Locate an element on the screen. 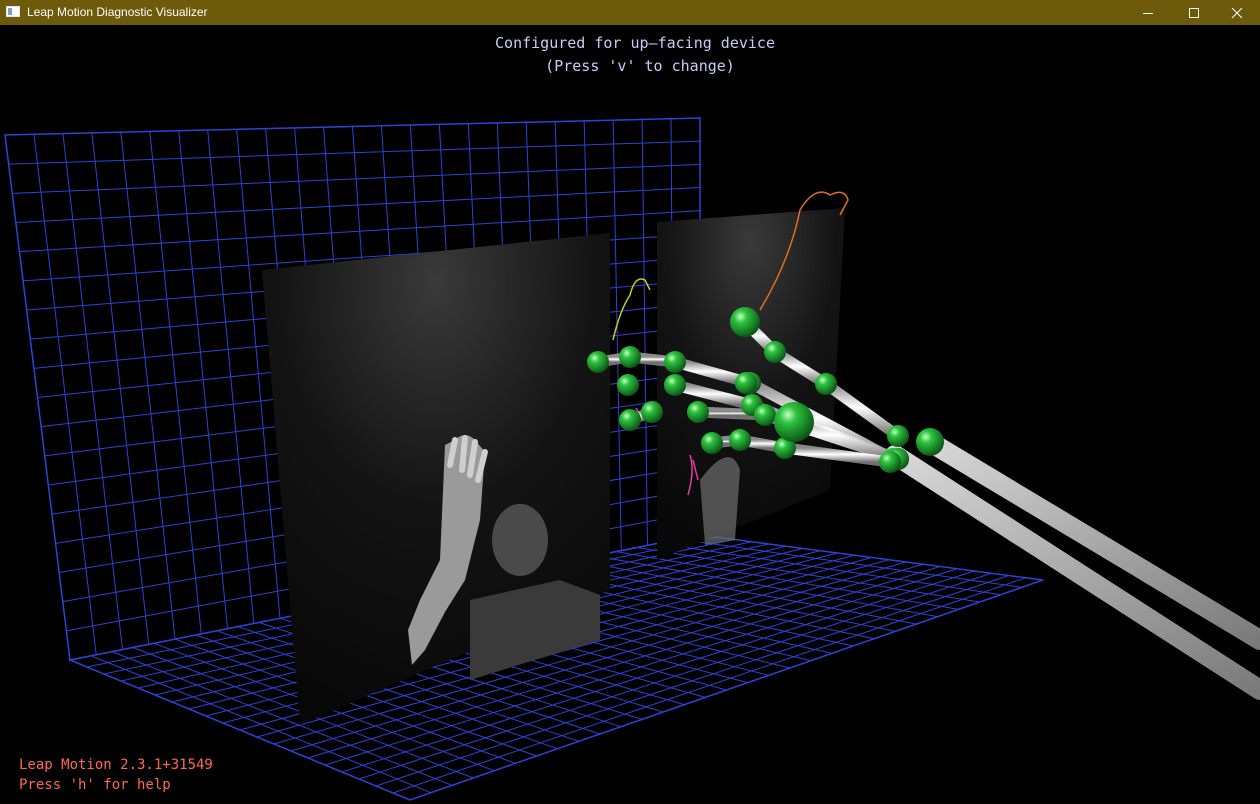  app-icon is located at coordinates (13, 11).